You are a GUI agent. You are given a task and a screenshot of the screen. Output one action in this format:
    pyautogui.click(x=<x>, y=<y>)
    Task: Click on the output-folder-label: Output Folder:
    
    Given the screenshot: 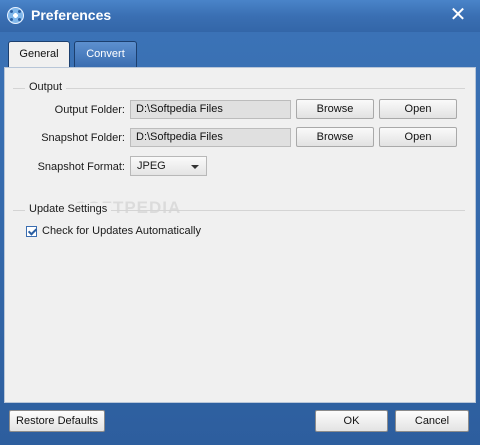 What is the action you would take?
    pyautogui.click(x=89, y=110)
    